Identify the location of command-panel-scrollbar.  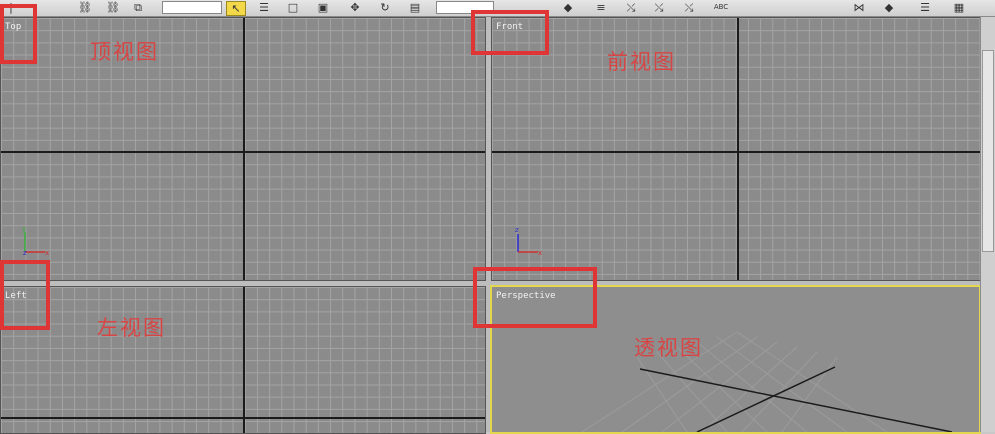
(988, 151).